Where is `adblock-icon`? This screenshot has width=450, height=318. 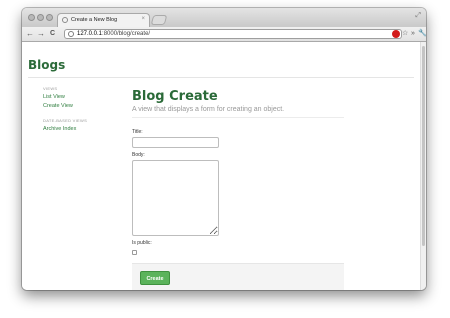 adblock-icon is located at coordinates (396, 34).